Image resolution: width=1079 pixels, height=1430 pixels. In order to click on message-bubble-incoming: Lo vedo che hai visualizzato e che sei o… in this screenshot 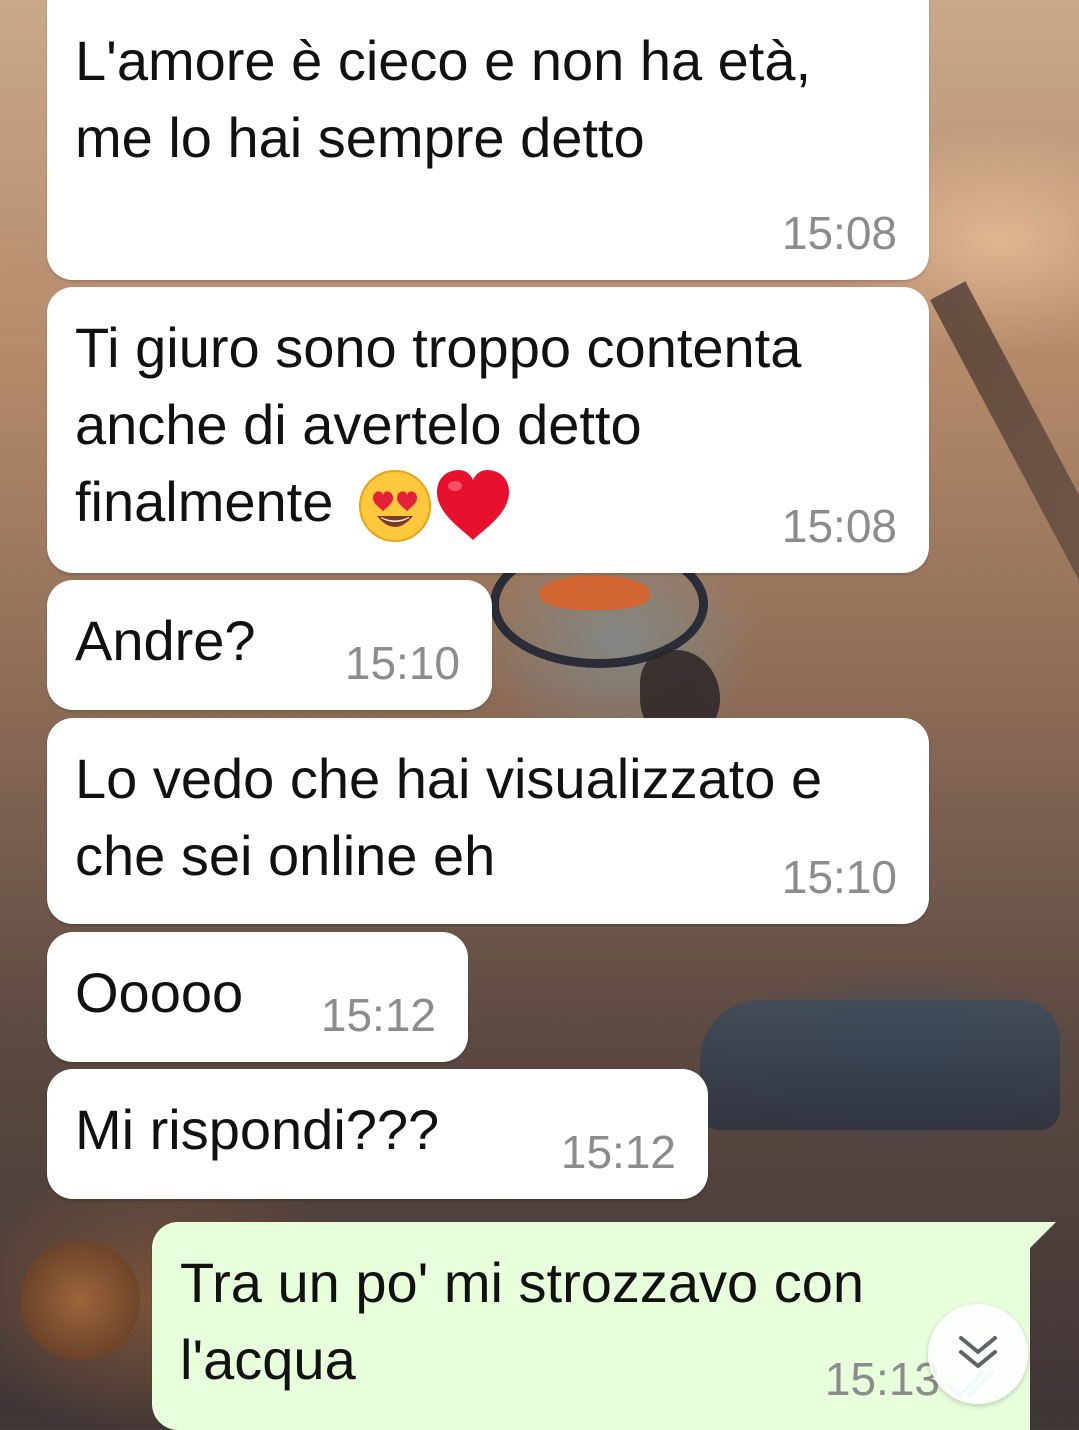, I will do `click(488, 821)`.